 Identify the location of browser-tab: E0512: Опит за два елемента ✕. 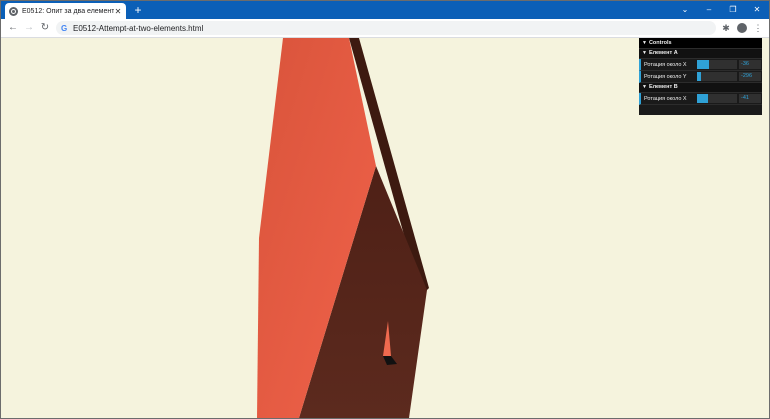
(65, 11).